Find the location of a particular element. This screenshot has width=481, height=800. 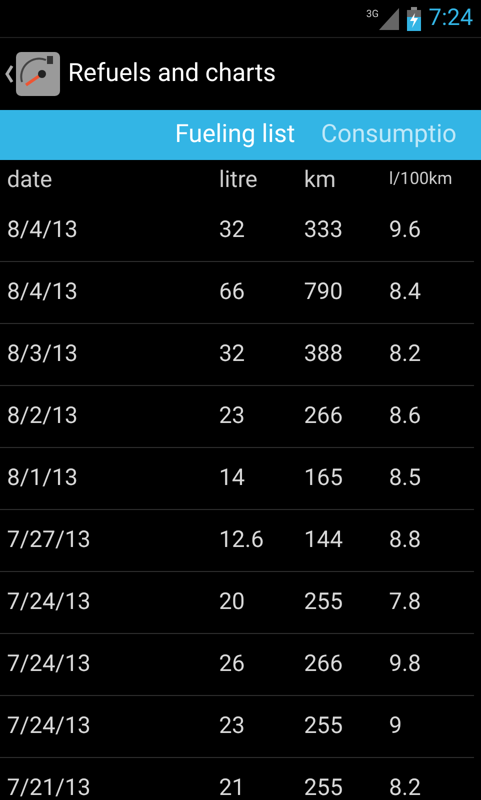

table-cell: 8/1/13 is located at coordinates (42, 478).